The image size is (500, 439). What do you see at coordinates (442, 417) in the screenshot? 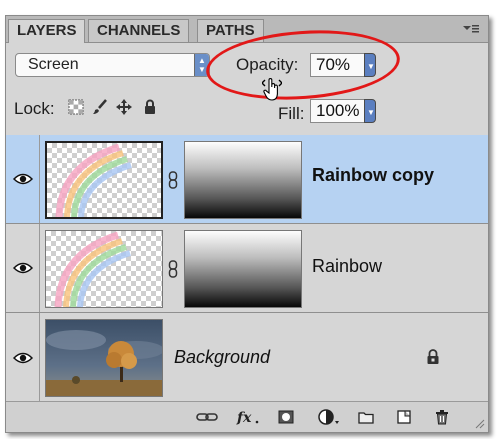
I see `trash-icon` at bounding box center [442, 417].